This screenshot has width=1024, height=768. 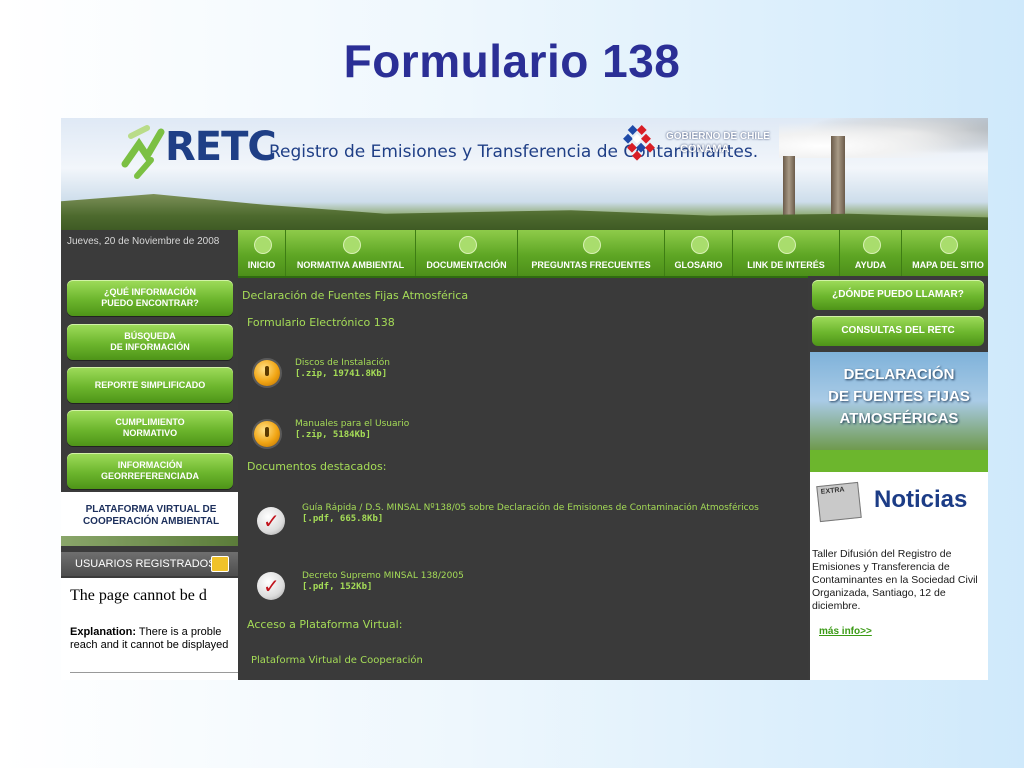 I want to click on informacion-georreferenciada-button: INFORMACIÓN GEORREFERENCIADA, so click(x=150, y=471).